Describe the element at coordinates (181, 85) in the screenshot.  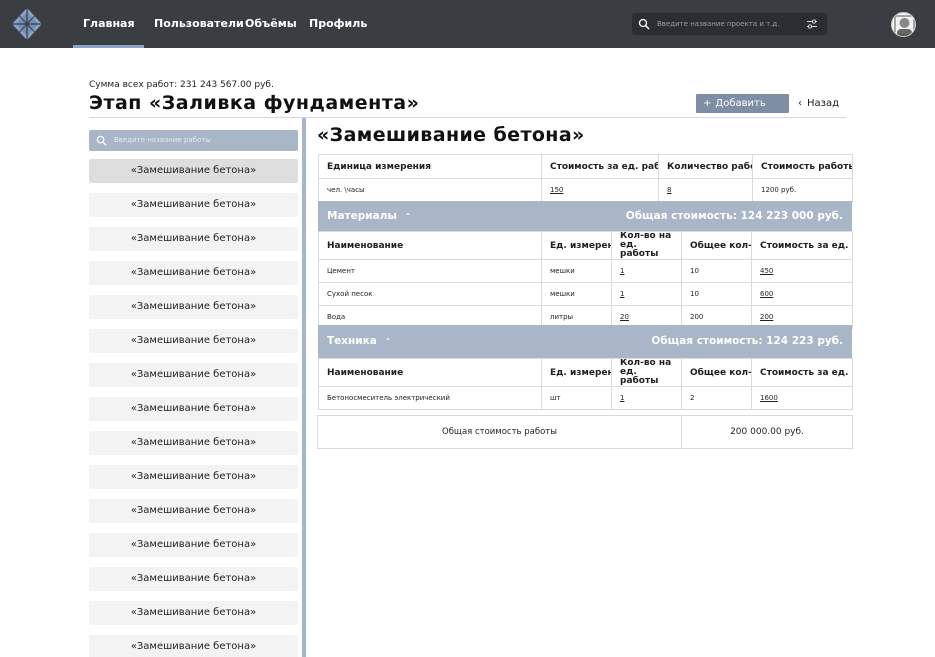
I see `total-works-sum: Сумма всех работ: 231 243 567.00 руб.` at that location.